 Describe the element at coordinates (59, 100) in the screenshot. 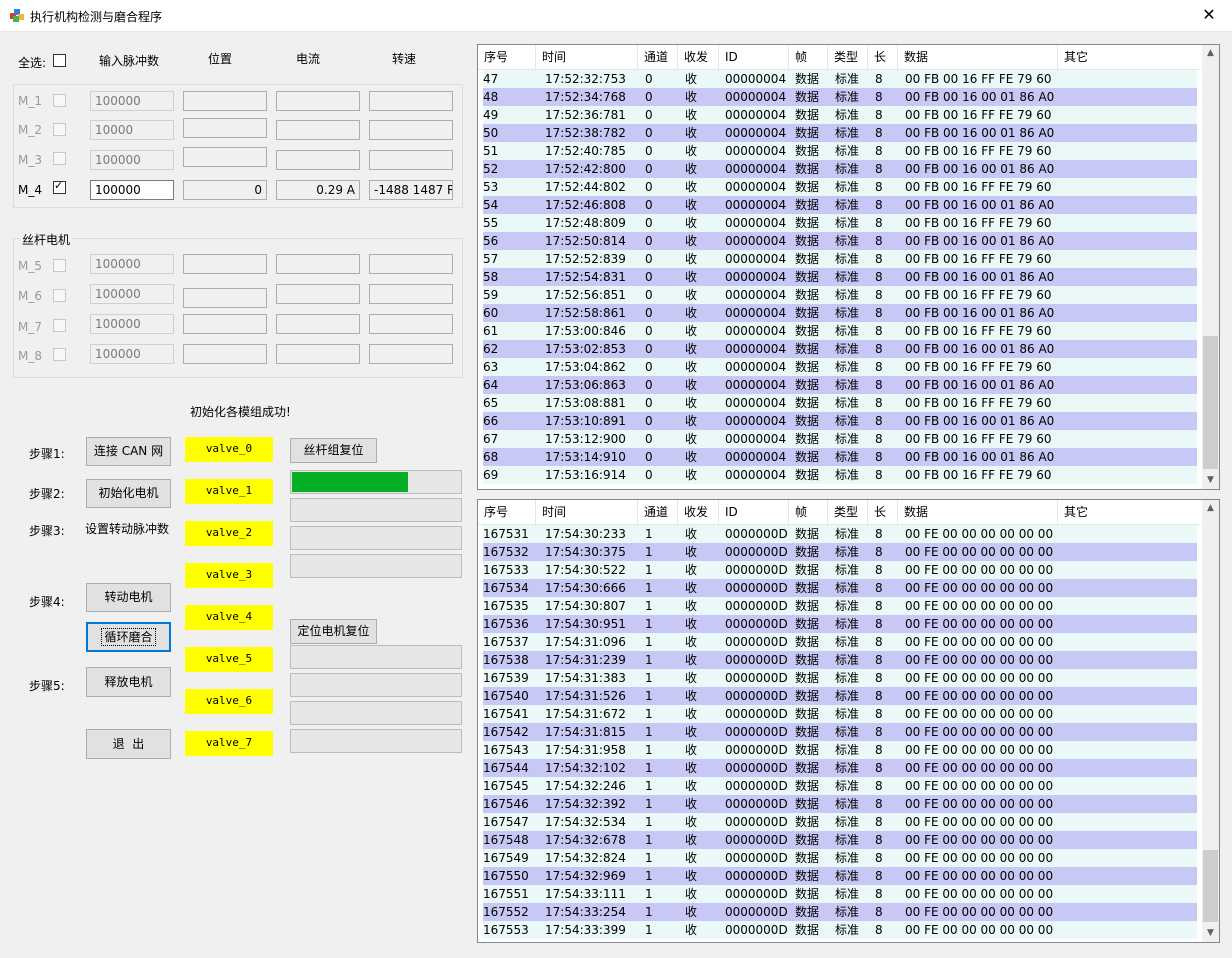

I see `motor-checkbox-m1` at that location.